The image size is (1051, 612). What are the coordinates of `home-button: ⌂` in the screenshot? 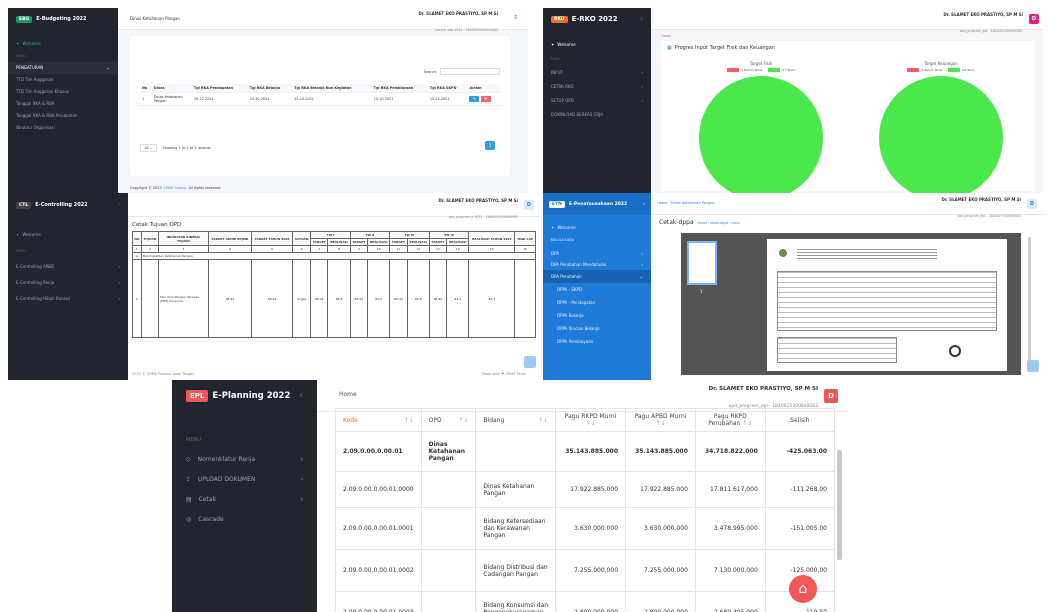 It's located at (803, 589).